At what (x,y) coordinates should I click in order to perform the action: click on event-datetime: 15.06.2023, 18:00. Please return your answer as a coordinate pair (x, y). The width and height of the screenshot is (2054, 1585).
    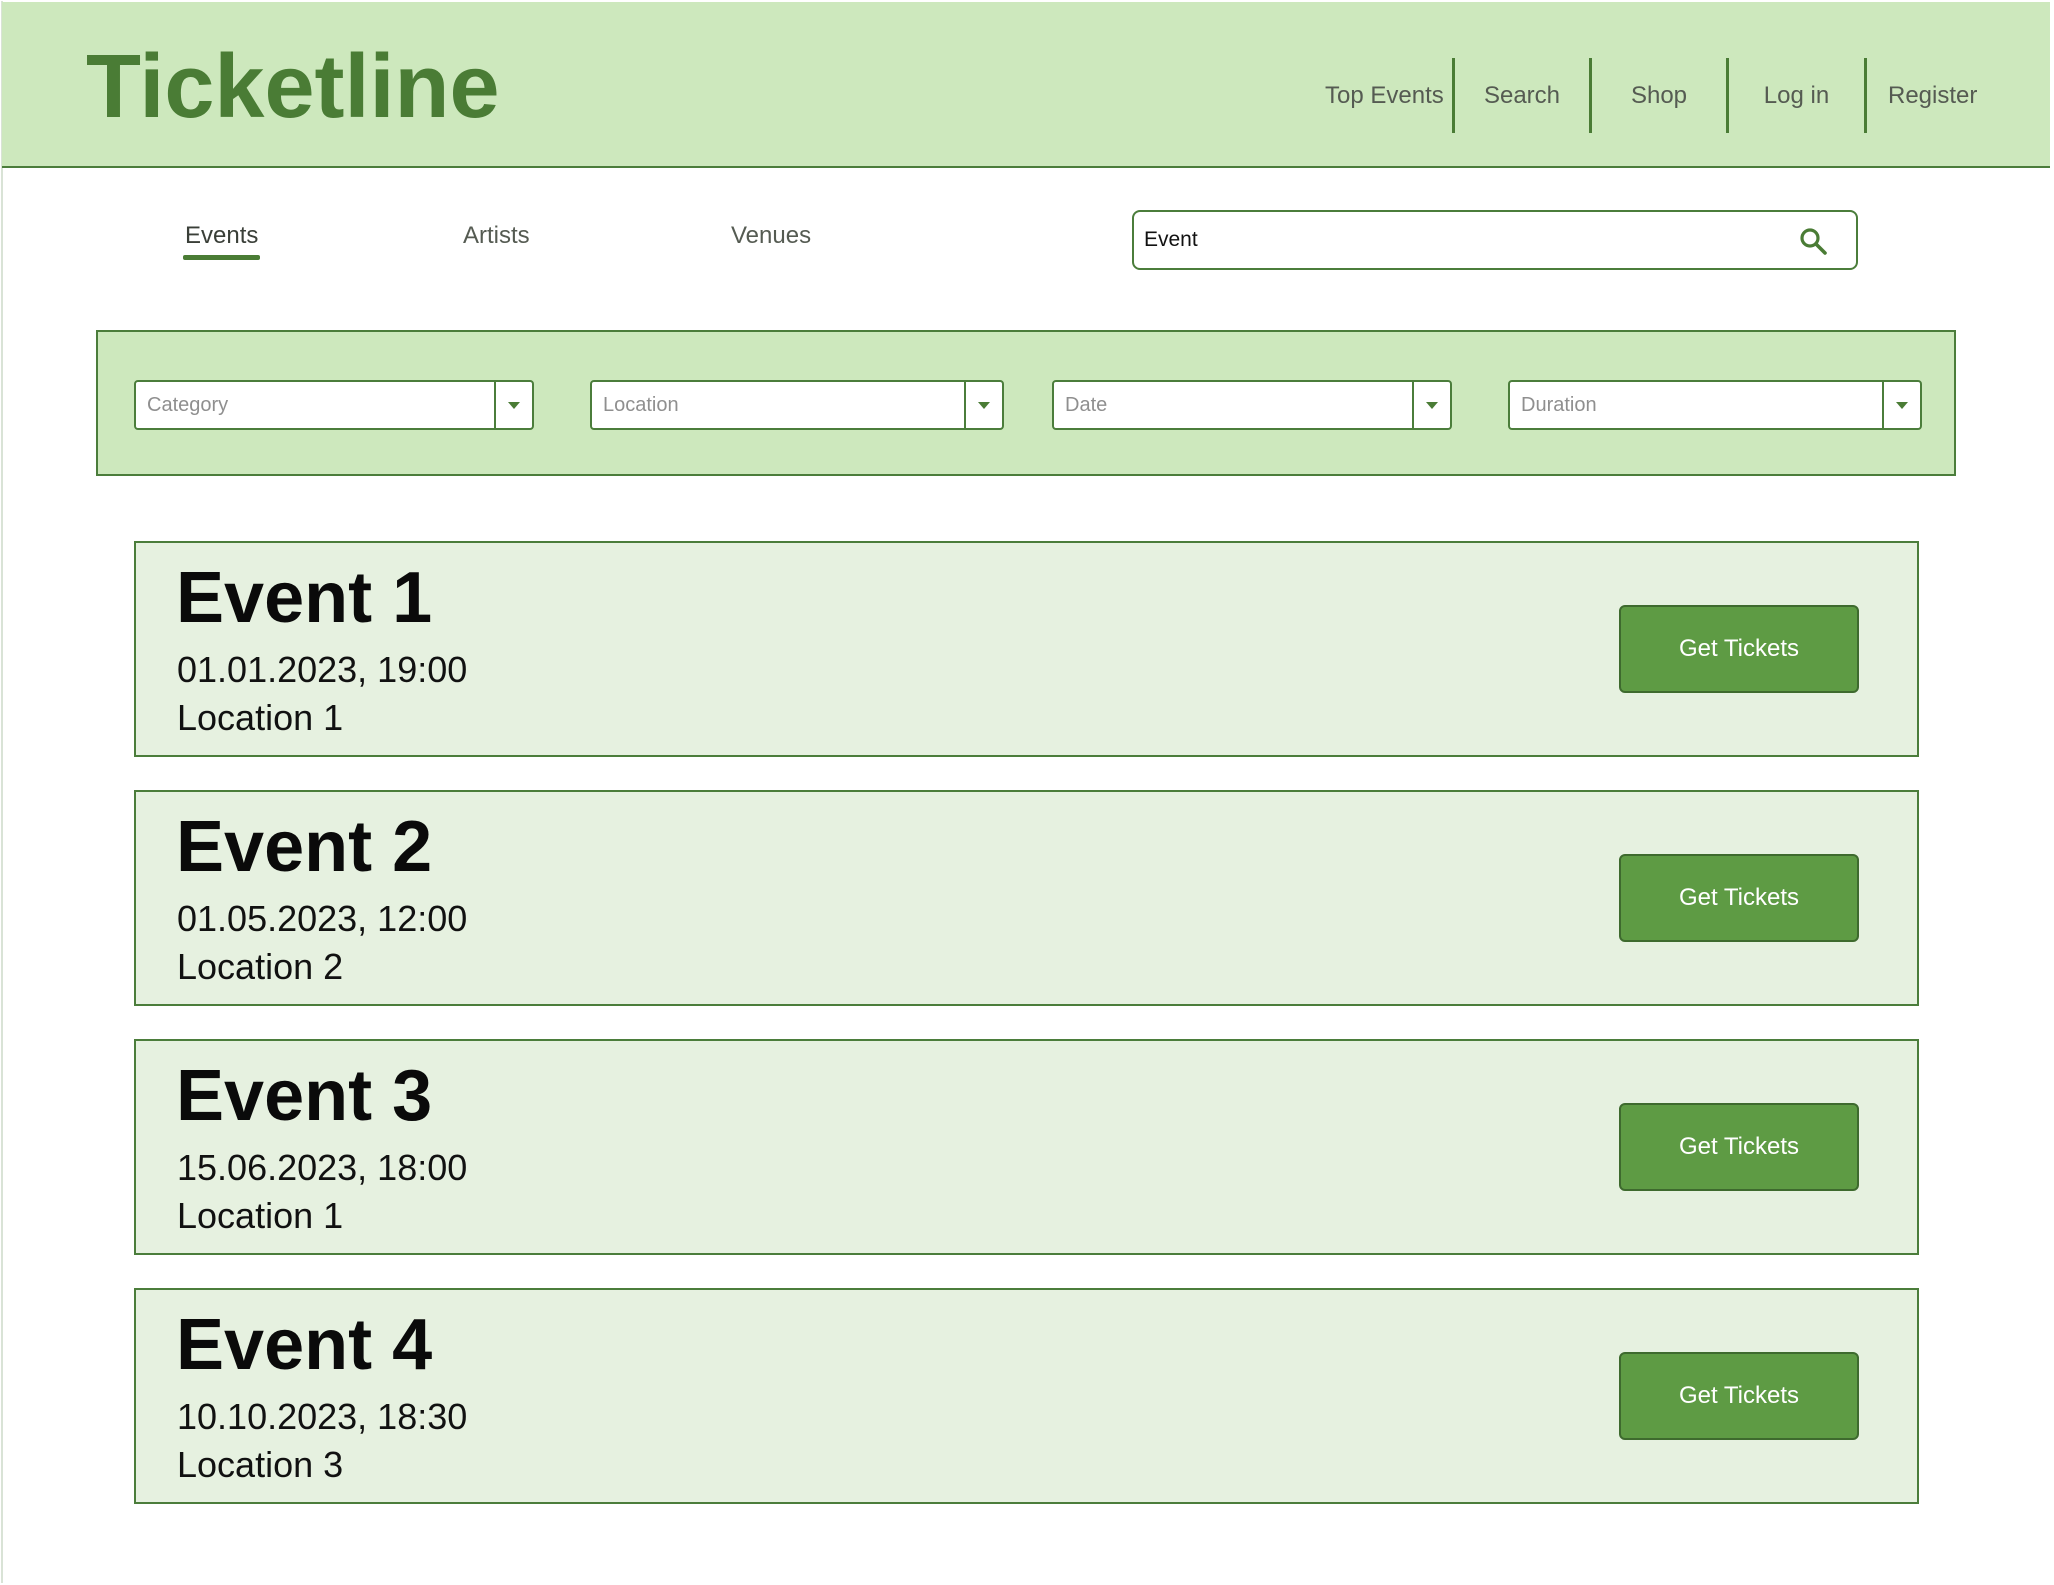
    Looking at the image, I should click on (322, 1167).